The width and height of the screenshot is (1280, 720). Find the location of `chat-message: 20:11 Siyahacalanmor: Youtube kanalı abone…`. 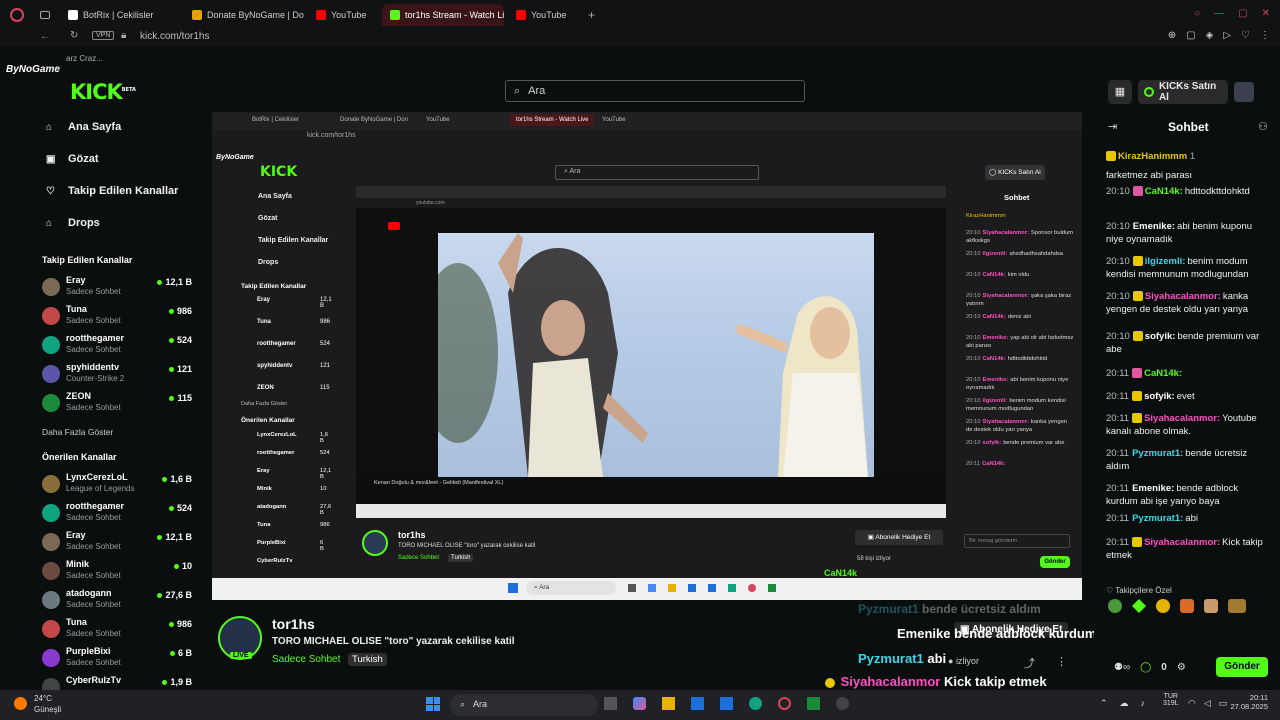

chat-message: 20:11 Siyahacalanmor: Youtube kanalı abone… is located at coordinates (1186, 425).